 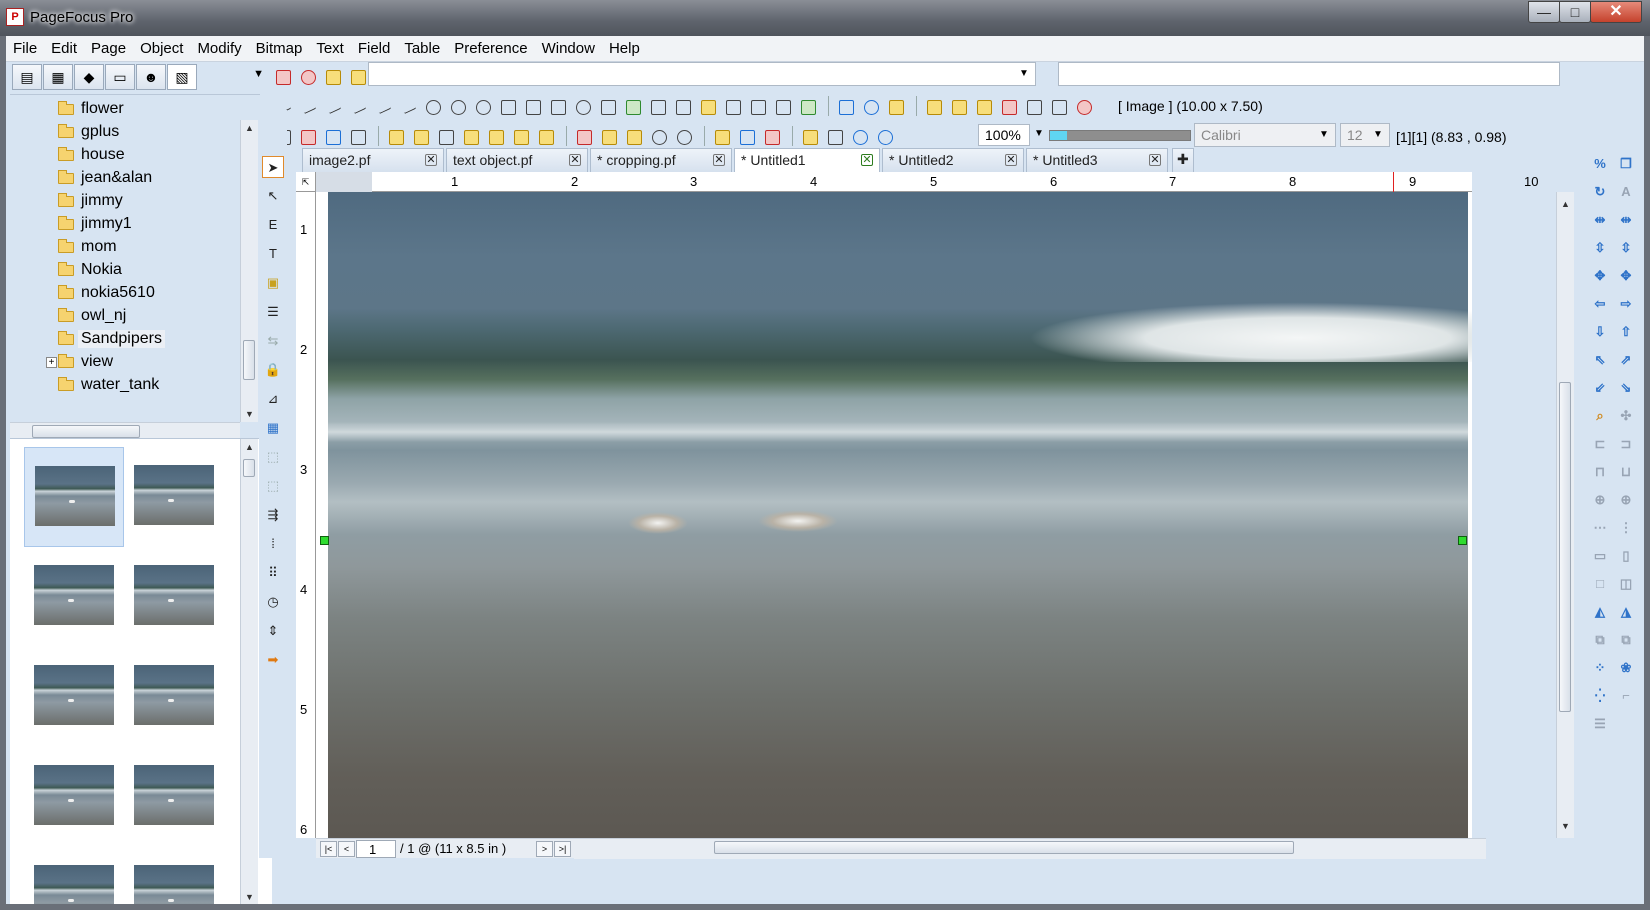 I want to click on grid-icon, so click(x=782, y=106).